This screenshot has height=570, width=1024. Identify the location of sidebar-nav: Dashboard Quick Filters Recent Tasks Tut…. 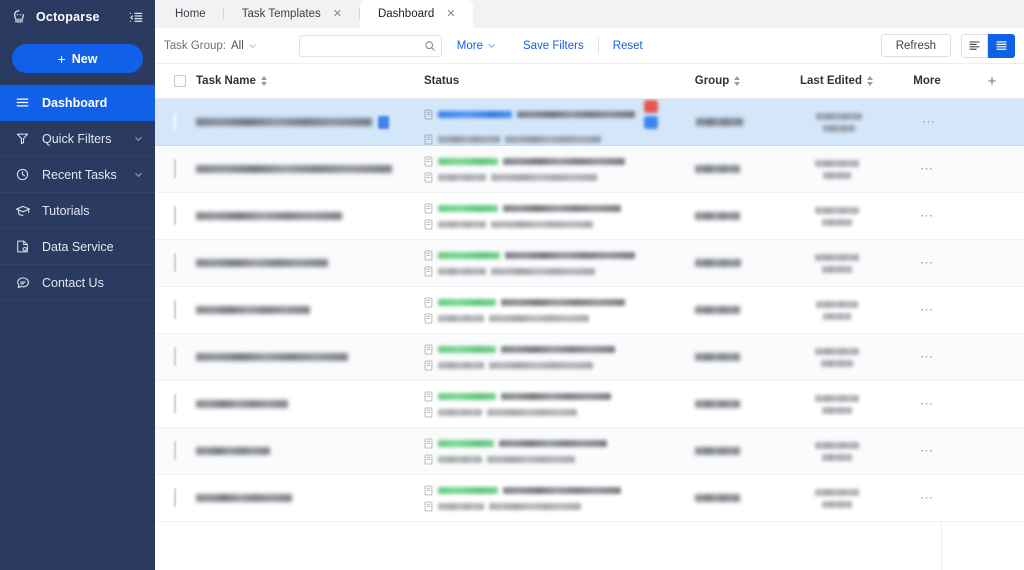
(77, 193).